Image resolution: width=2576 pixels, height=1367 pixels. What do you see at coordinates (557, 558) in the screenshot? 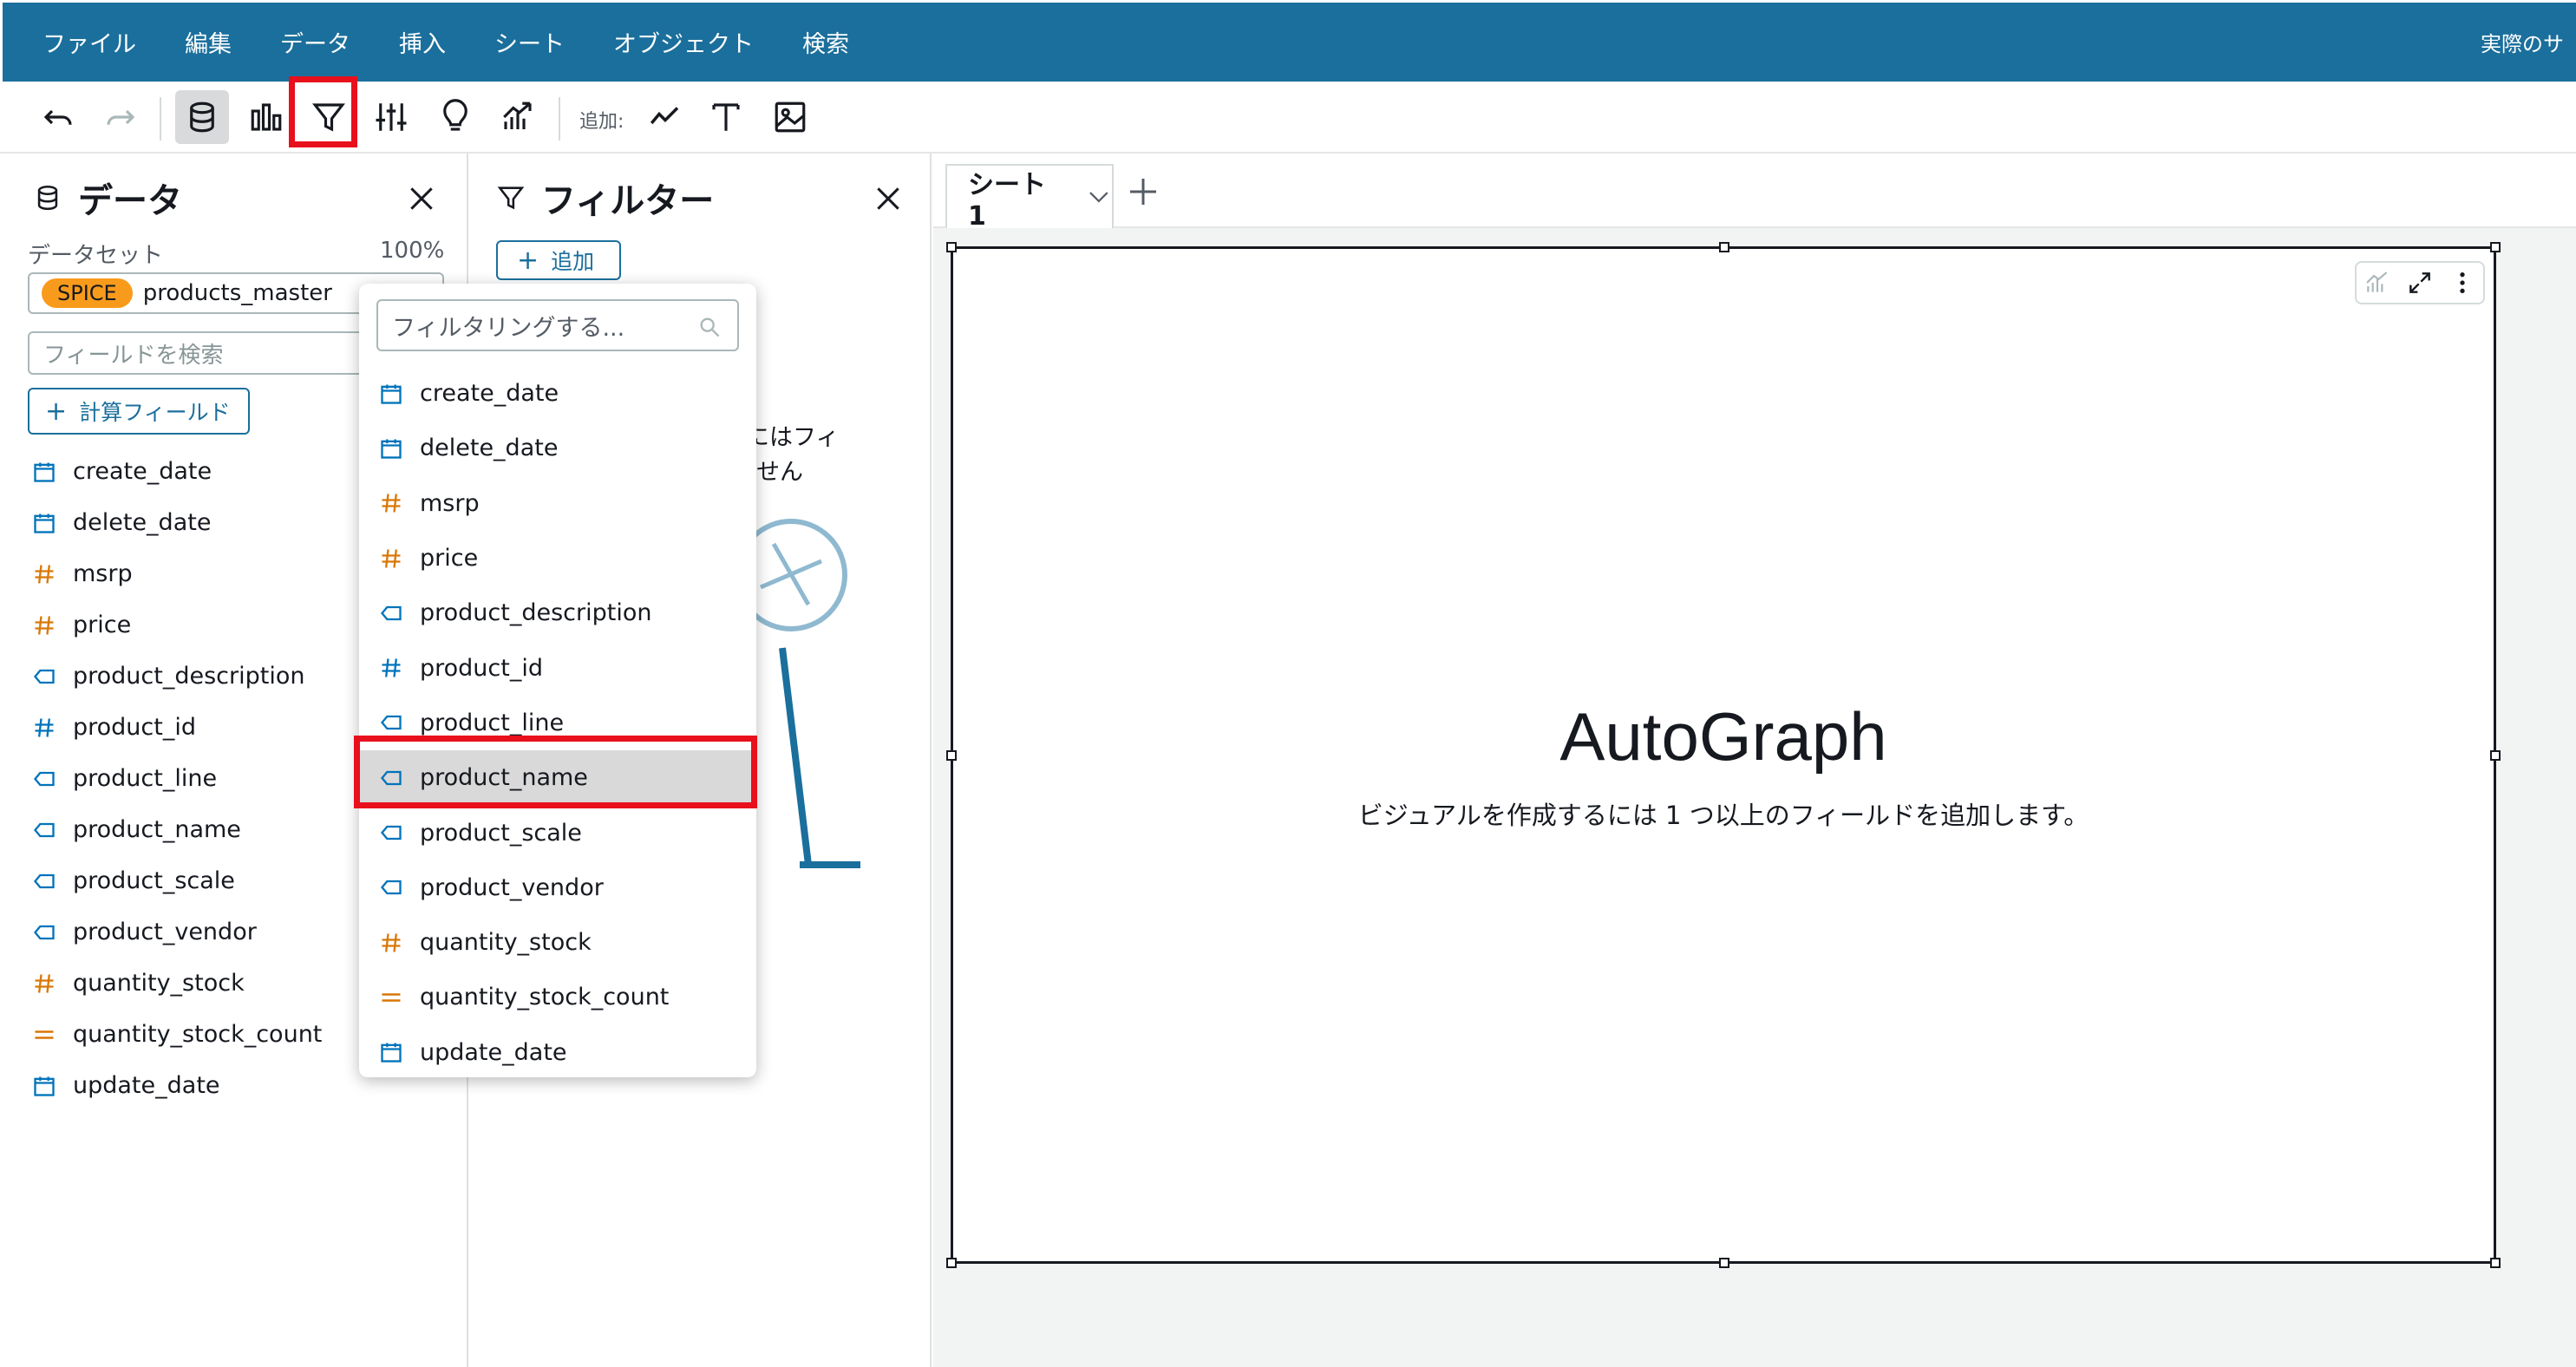
I see `dropdown-field-option: price` at bounding box center [557, 558].